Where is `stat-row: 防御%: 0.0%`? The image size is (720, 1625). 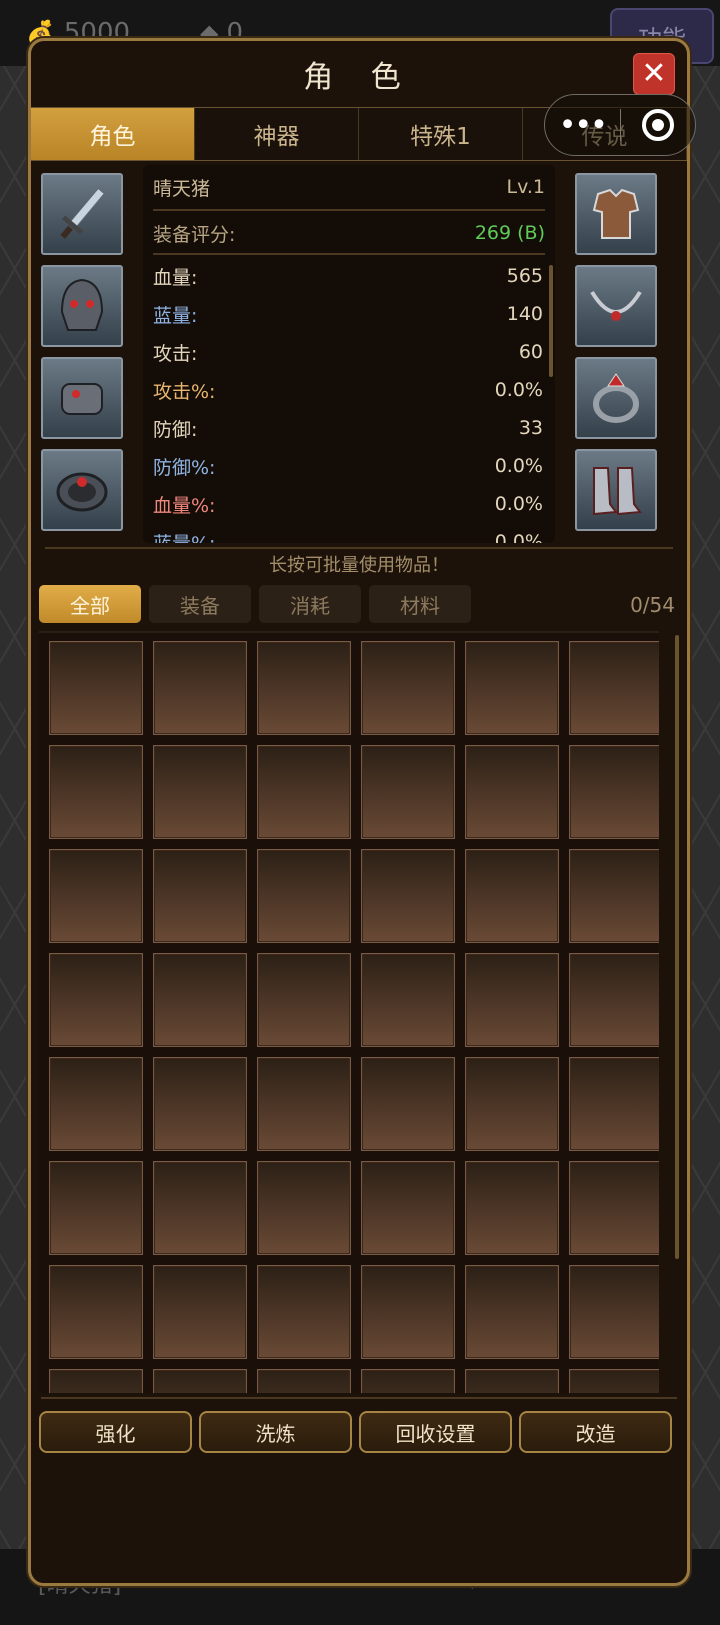 stat-row: 防御%: 0.0% is located at coordinates (348, 466).